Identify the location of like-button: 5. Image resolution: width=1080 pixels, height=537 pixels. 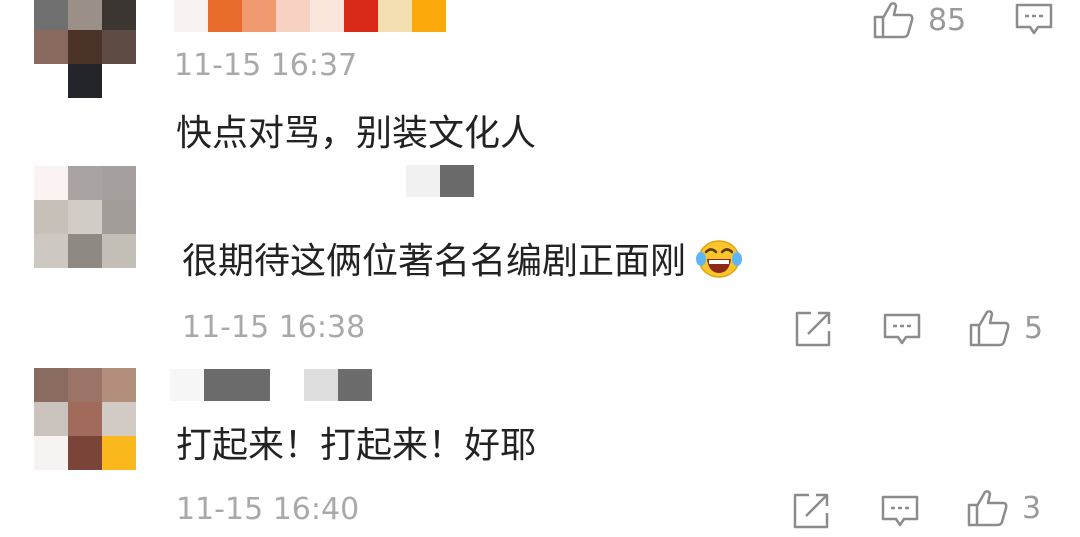
(1005, 328).